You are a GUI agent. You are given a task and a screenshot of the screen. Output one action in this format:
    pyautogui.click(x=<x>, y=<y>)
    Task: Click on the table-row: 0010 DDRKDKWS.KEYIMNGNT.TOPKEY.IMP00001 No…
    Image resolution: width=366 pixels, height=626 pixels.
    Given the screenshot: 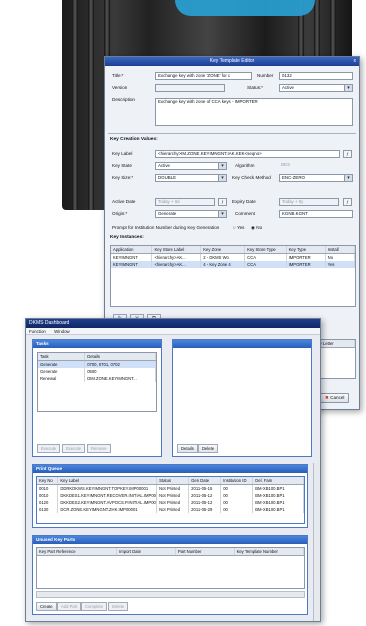 What is the action you would take?
    pyautogui.click(x=170, y=488)
    